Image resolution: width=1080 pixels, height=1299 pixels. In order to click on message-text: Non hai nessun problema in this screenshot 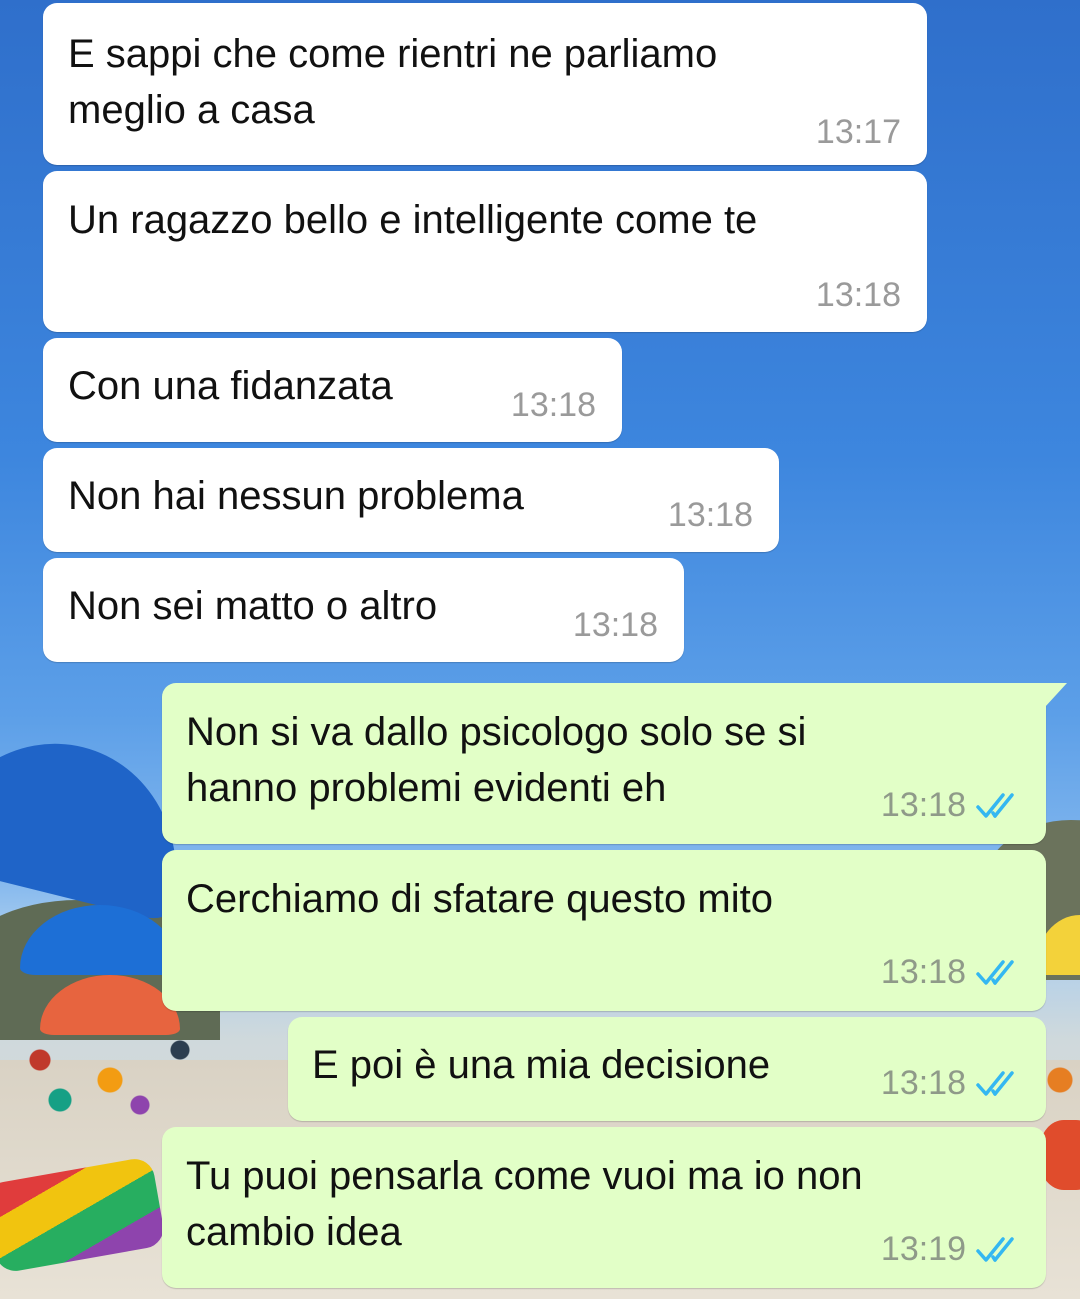, I will do `click(296, 496)`.